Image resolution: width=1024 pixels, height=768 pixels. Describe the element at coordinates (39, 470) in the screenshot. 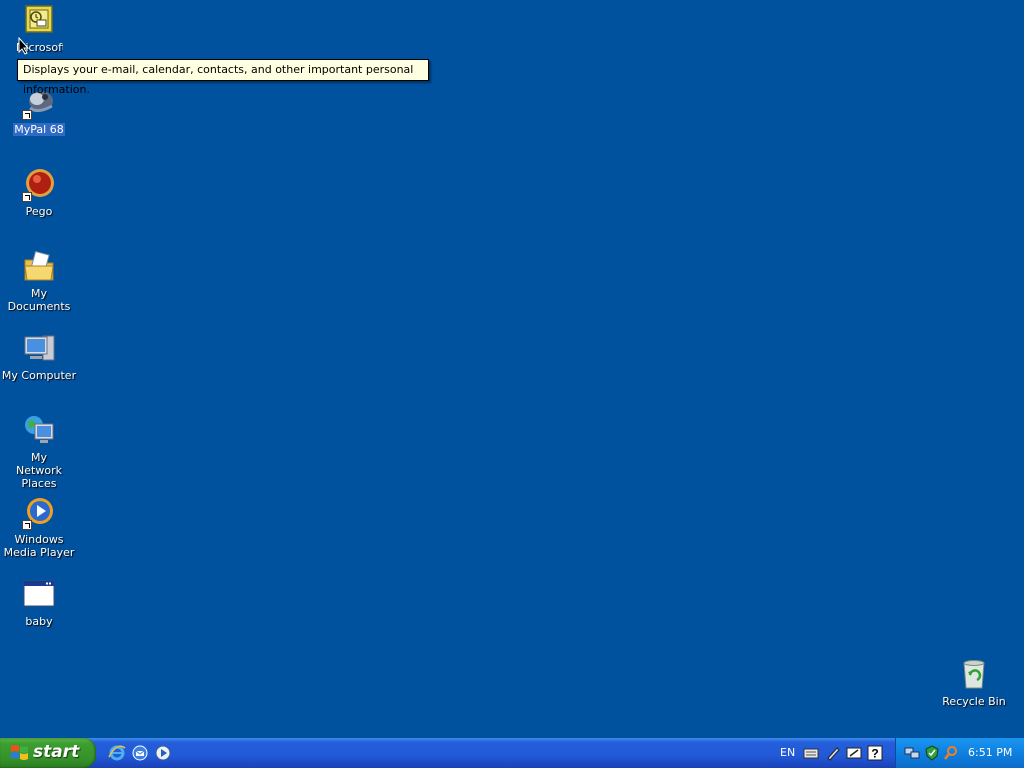

I see `desktop-icon-label: My Network Places` at that location.